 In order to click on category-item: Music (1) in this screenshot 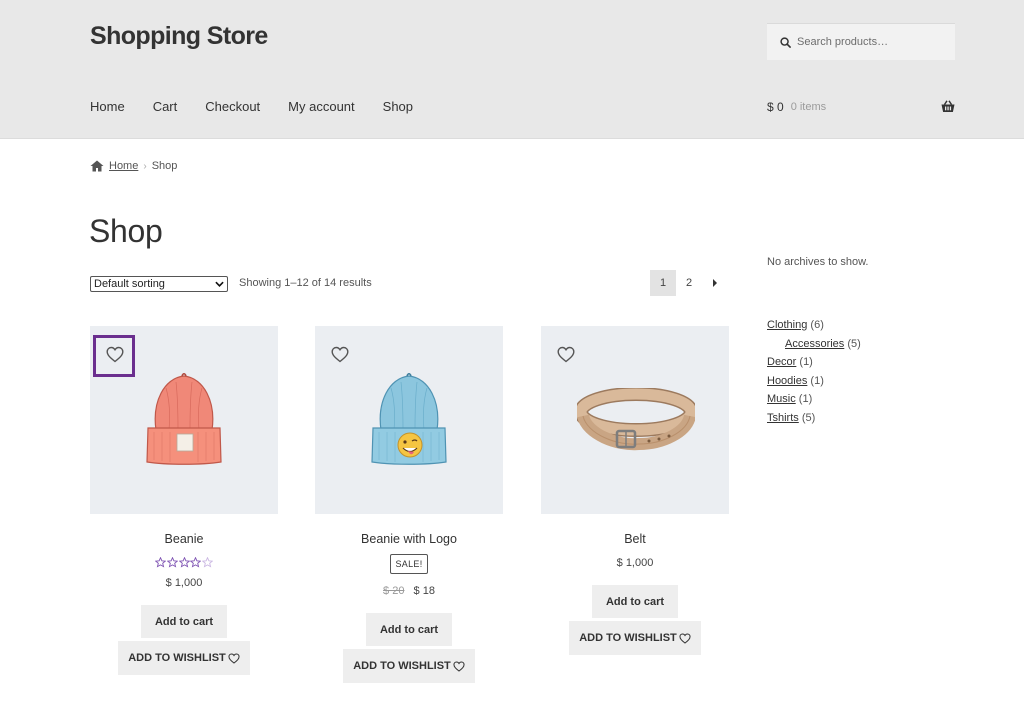, I will do `click(814, 399)`.